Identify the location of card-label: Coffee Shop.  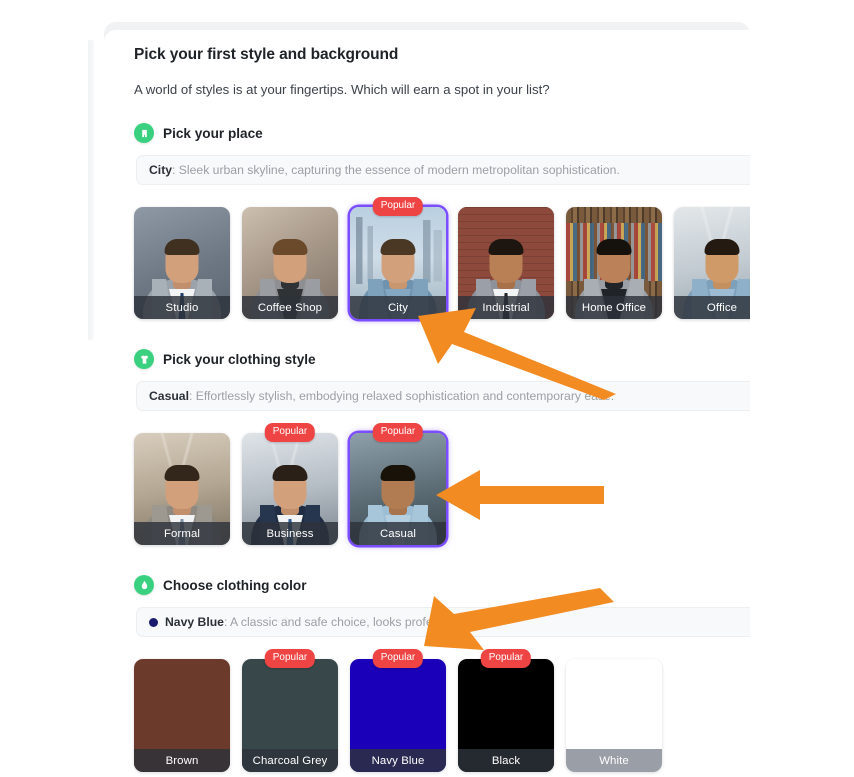
(290, 307).